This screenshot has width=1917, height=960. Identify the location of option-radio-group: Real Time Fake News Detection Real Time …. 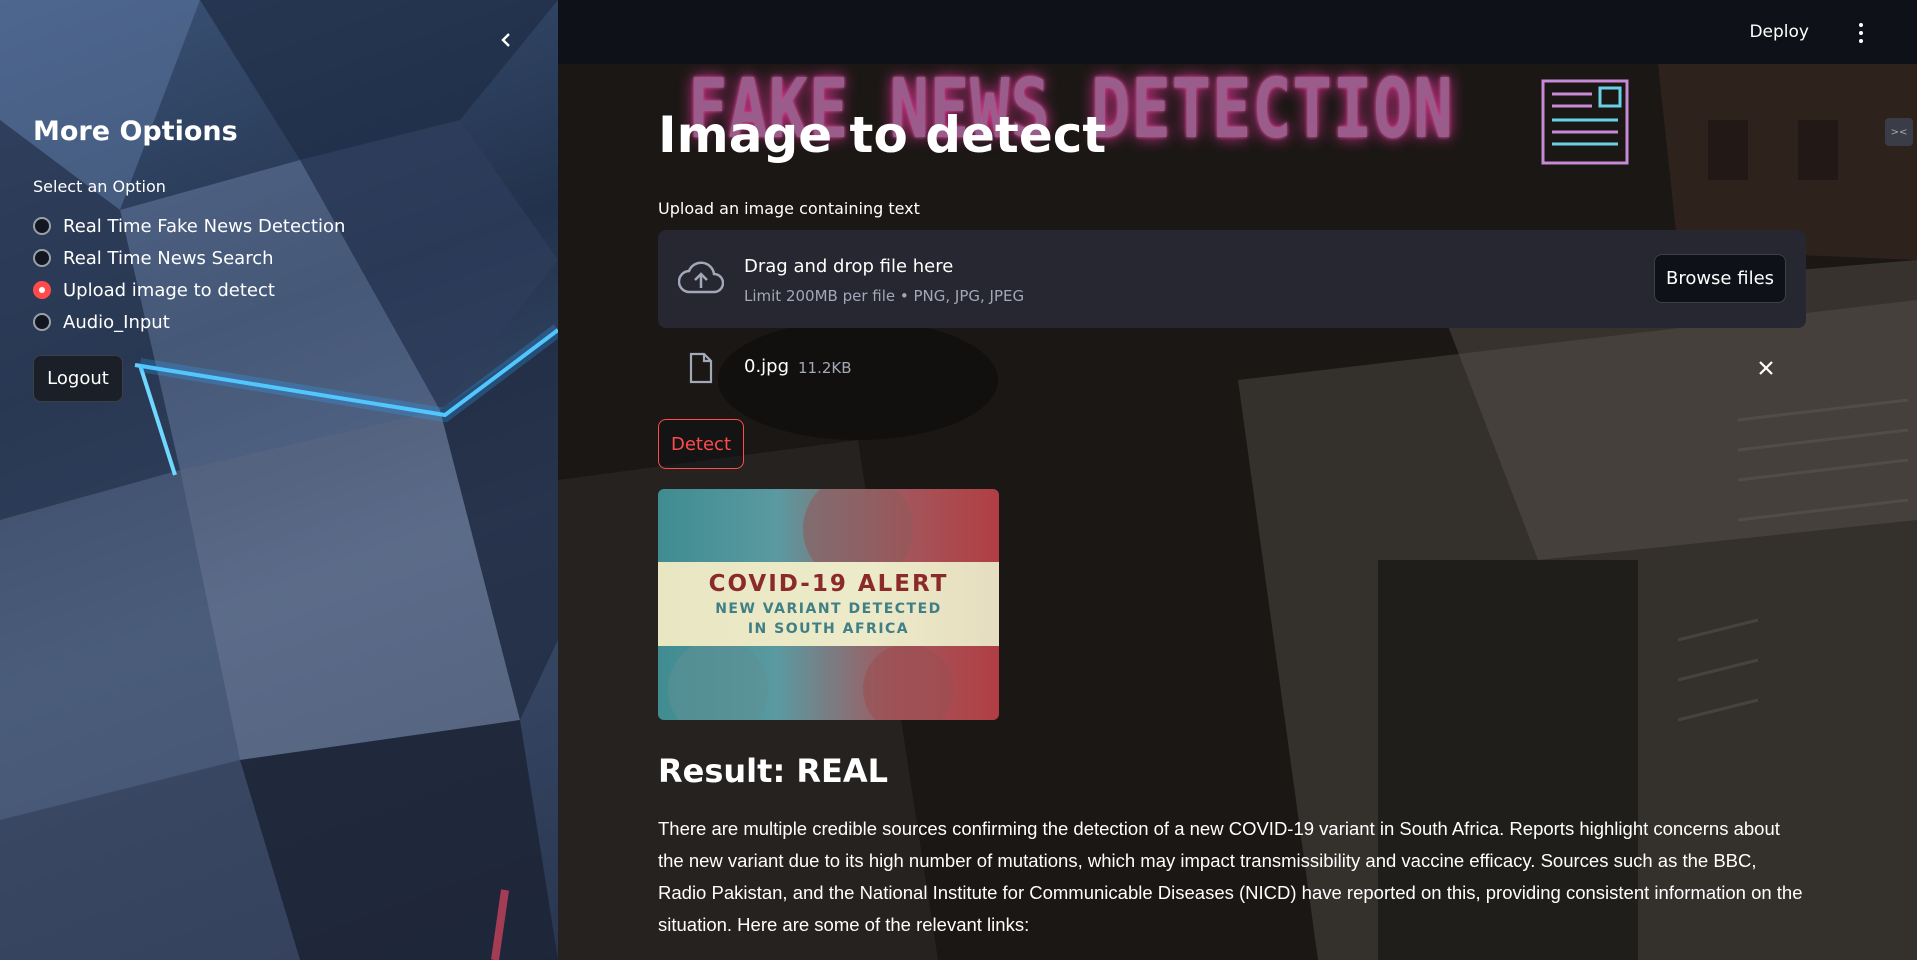
(189, 274).